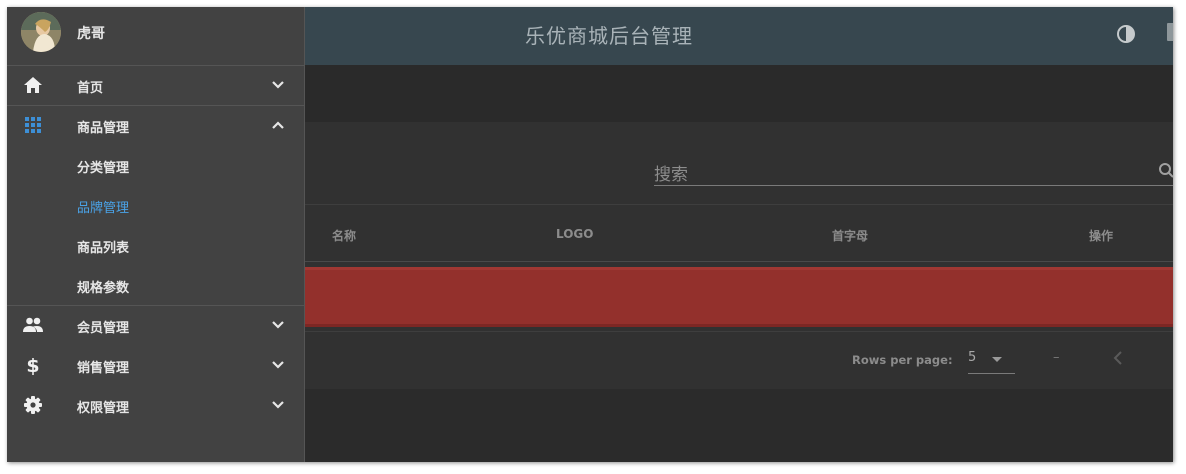 This screenshot has width=1186, height=474. I want to click on rows-per-page-select: 5, so click(972, 357).